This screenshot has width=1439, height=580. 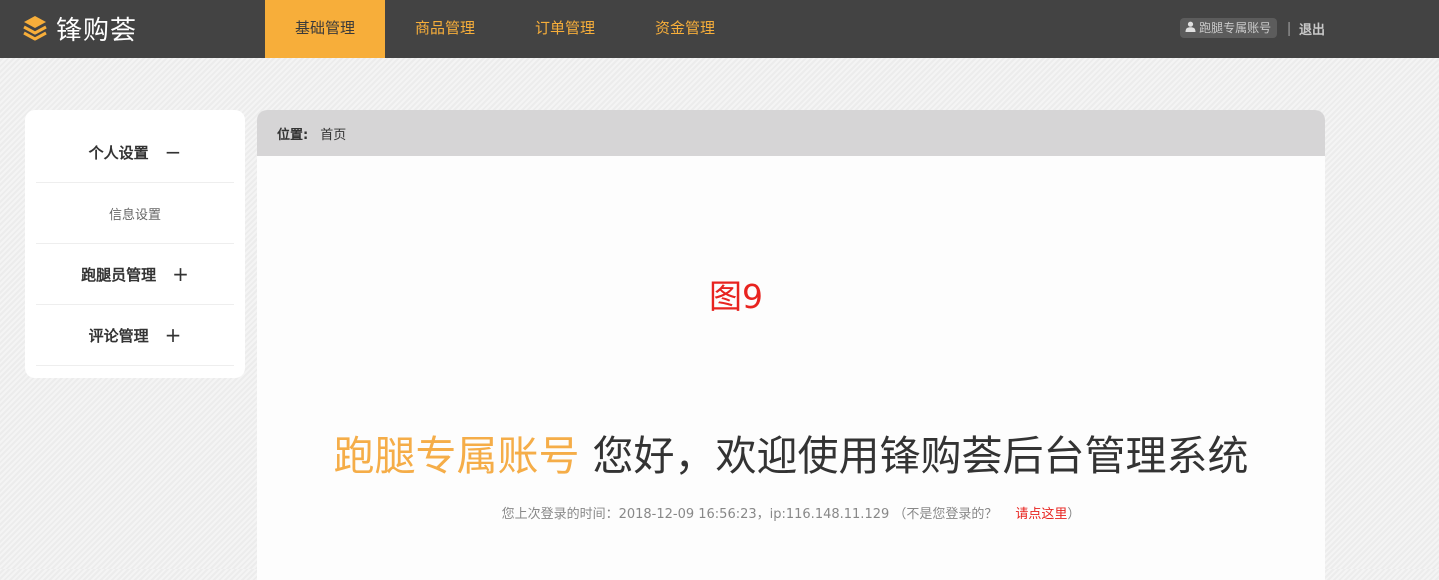 I want to click on sidebar: 个人设置 − 信息设置 跑腿员管理 + 评论管理 +, so click(x=135, y=244).